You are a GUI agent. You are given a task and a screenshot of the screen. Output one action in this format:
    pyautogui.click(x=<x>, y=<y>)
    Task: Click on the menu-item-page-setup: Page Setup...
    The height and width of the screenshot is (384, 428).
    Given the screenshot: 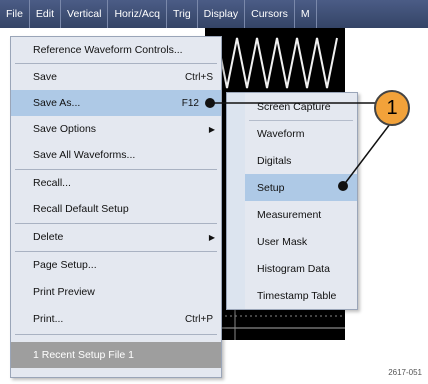 What is the action you would take?
    pyautogui.click(x=116, y=265)
    